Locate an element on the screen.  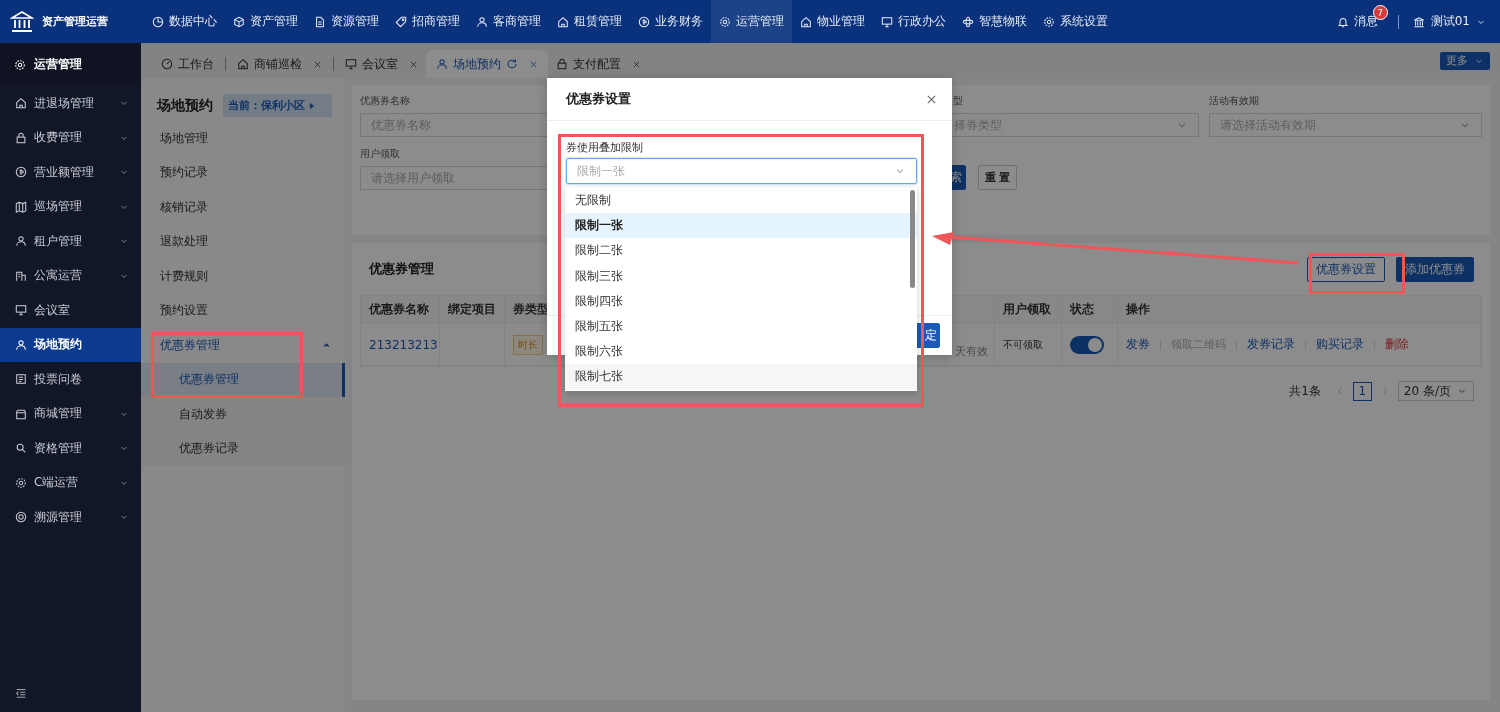
dialog-title: 优惠券设置 is located at coordinates (598, 99).